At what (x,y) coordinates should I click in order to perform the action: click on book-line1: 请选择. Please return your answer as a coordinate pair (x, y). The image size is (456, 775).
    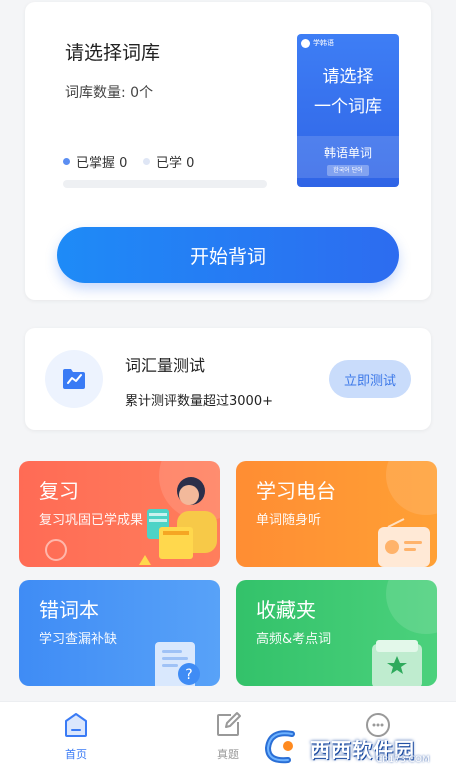
    Looking at the image, I should click on (348, 77).